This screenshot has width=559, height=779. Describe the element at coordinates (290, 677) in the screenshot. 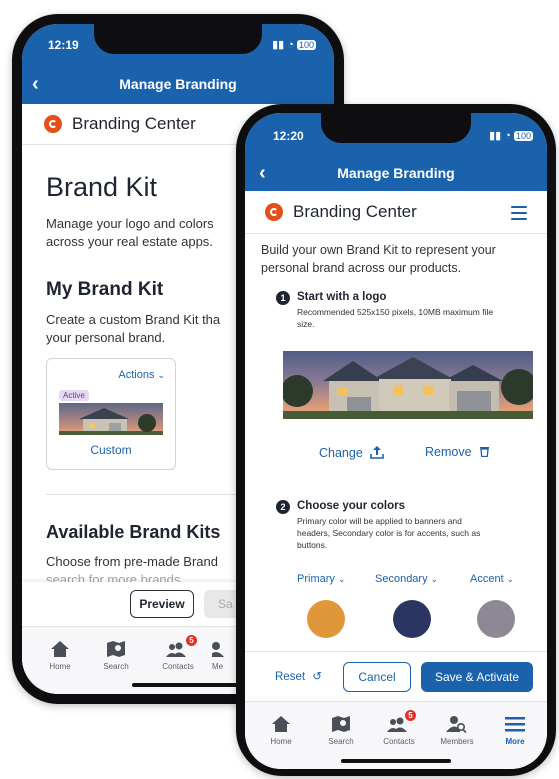

I see `reset-label: Reset` at that location.